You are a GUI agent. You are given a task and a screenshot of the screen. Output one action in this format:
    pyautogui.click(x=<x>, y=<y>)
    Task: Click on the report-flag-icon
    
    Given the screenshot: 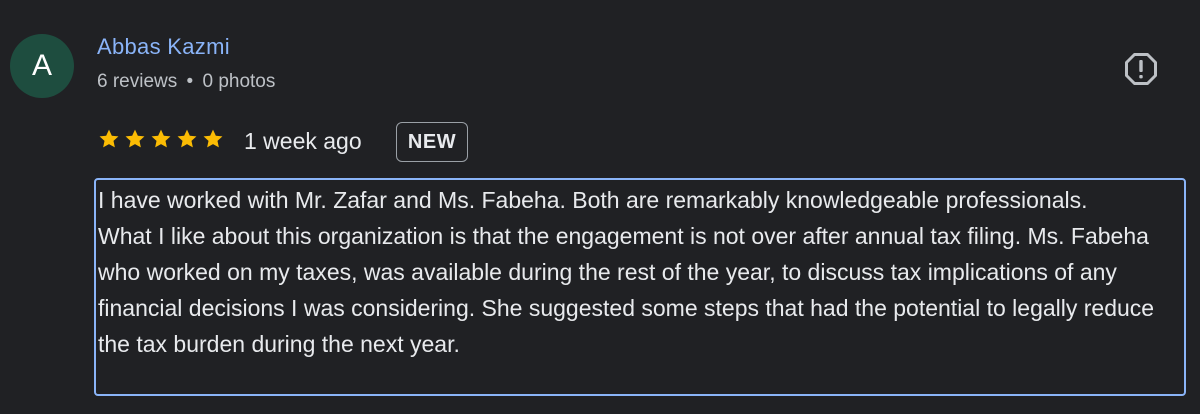 What is the action you would take?
    pyautogui.click(x=1141, y=69)
    